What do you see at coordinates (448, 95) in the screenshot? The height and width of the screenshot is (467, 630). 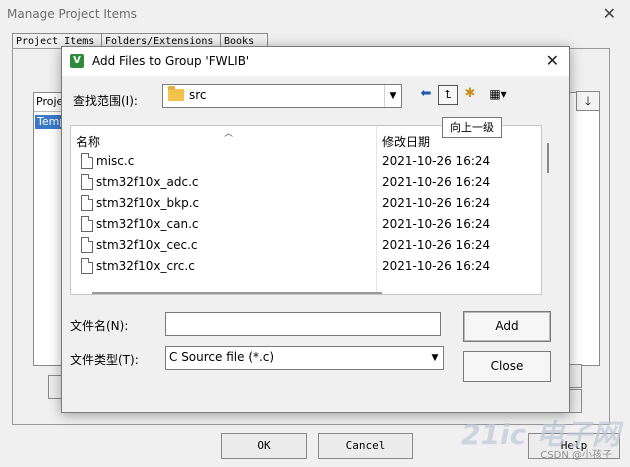 I see `up-folder-icon: ⮤` at bounding box center [448, 95].